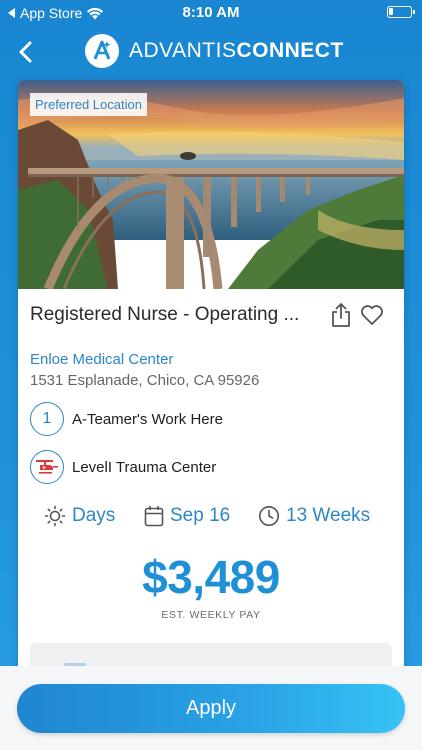 This screenshot has width=422, height=750. I want to click on bottom-action-bar: Apply, so click(211, 708).